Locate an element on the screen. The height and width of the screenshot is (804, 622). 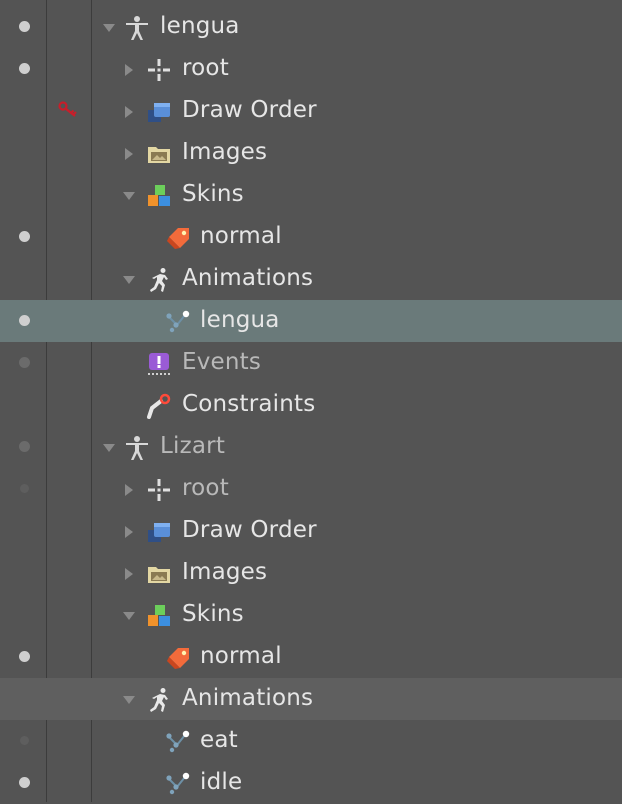
tree-row-events: Events is located at coordinates (311, 363).